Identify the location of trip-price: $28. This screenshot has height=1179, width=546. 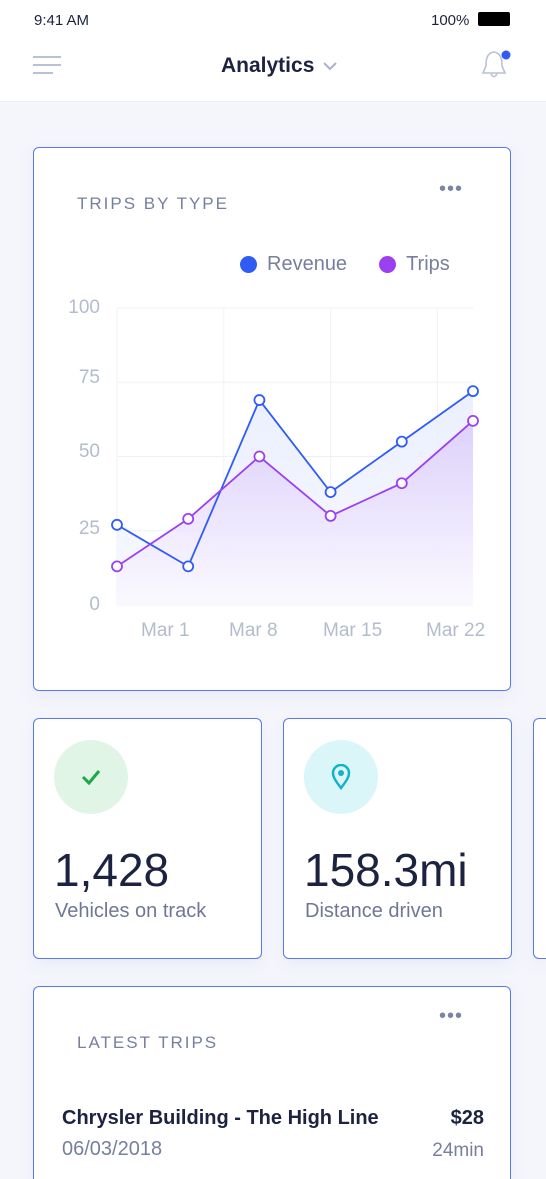
(467, 1118).